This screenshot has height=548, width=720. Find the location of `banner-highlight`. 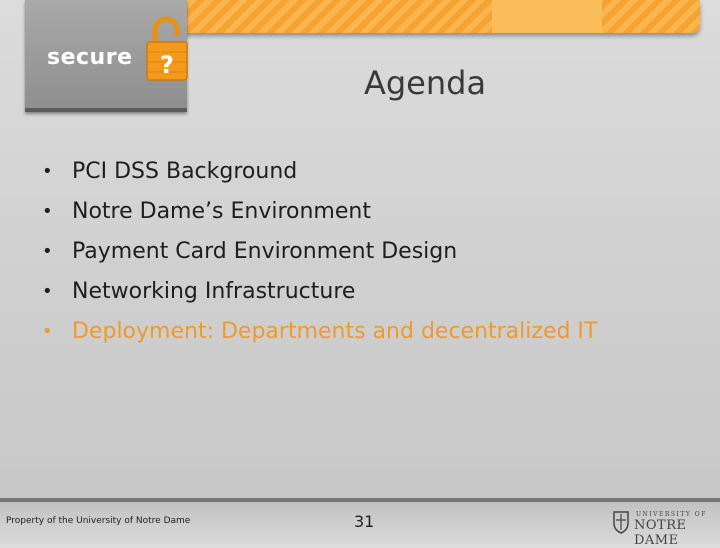

banner-highlight is located at coordinates (547, 16).